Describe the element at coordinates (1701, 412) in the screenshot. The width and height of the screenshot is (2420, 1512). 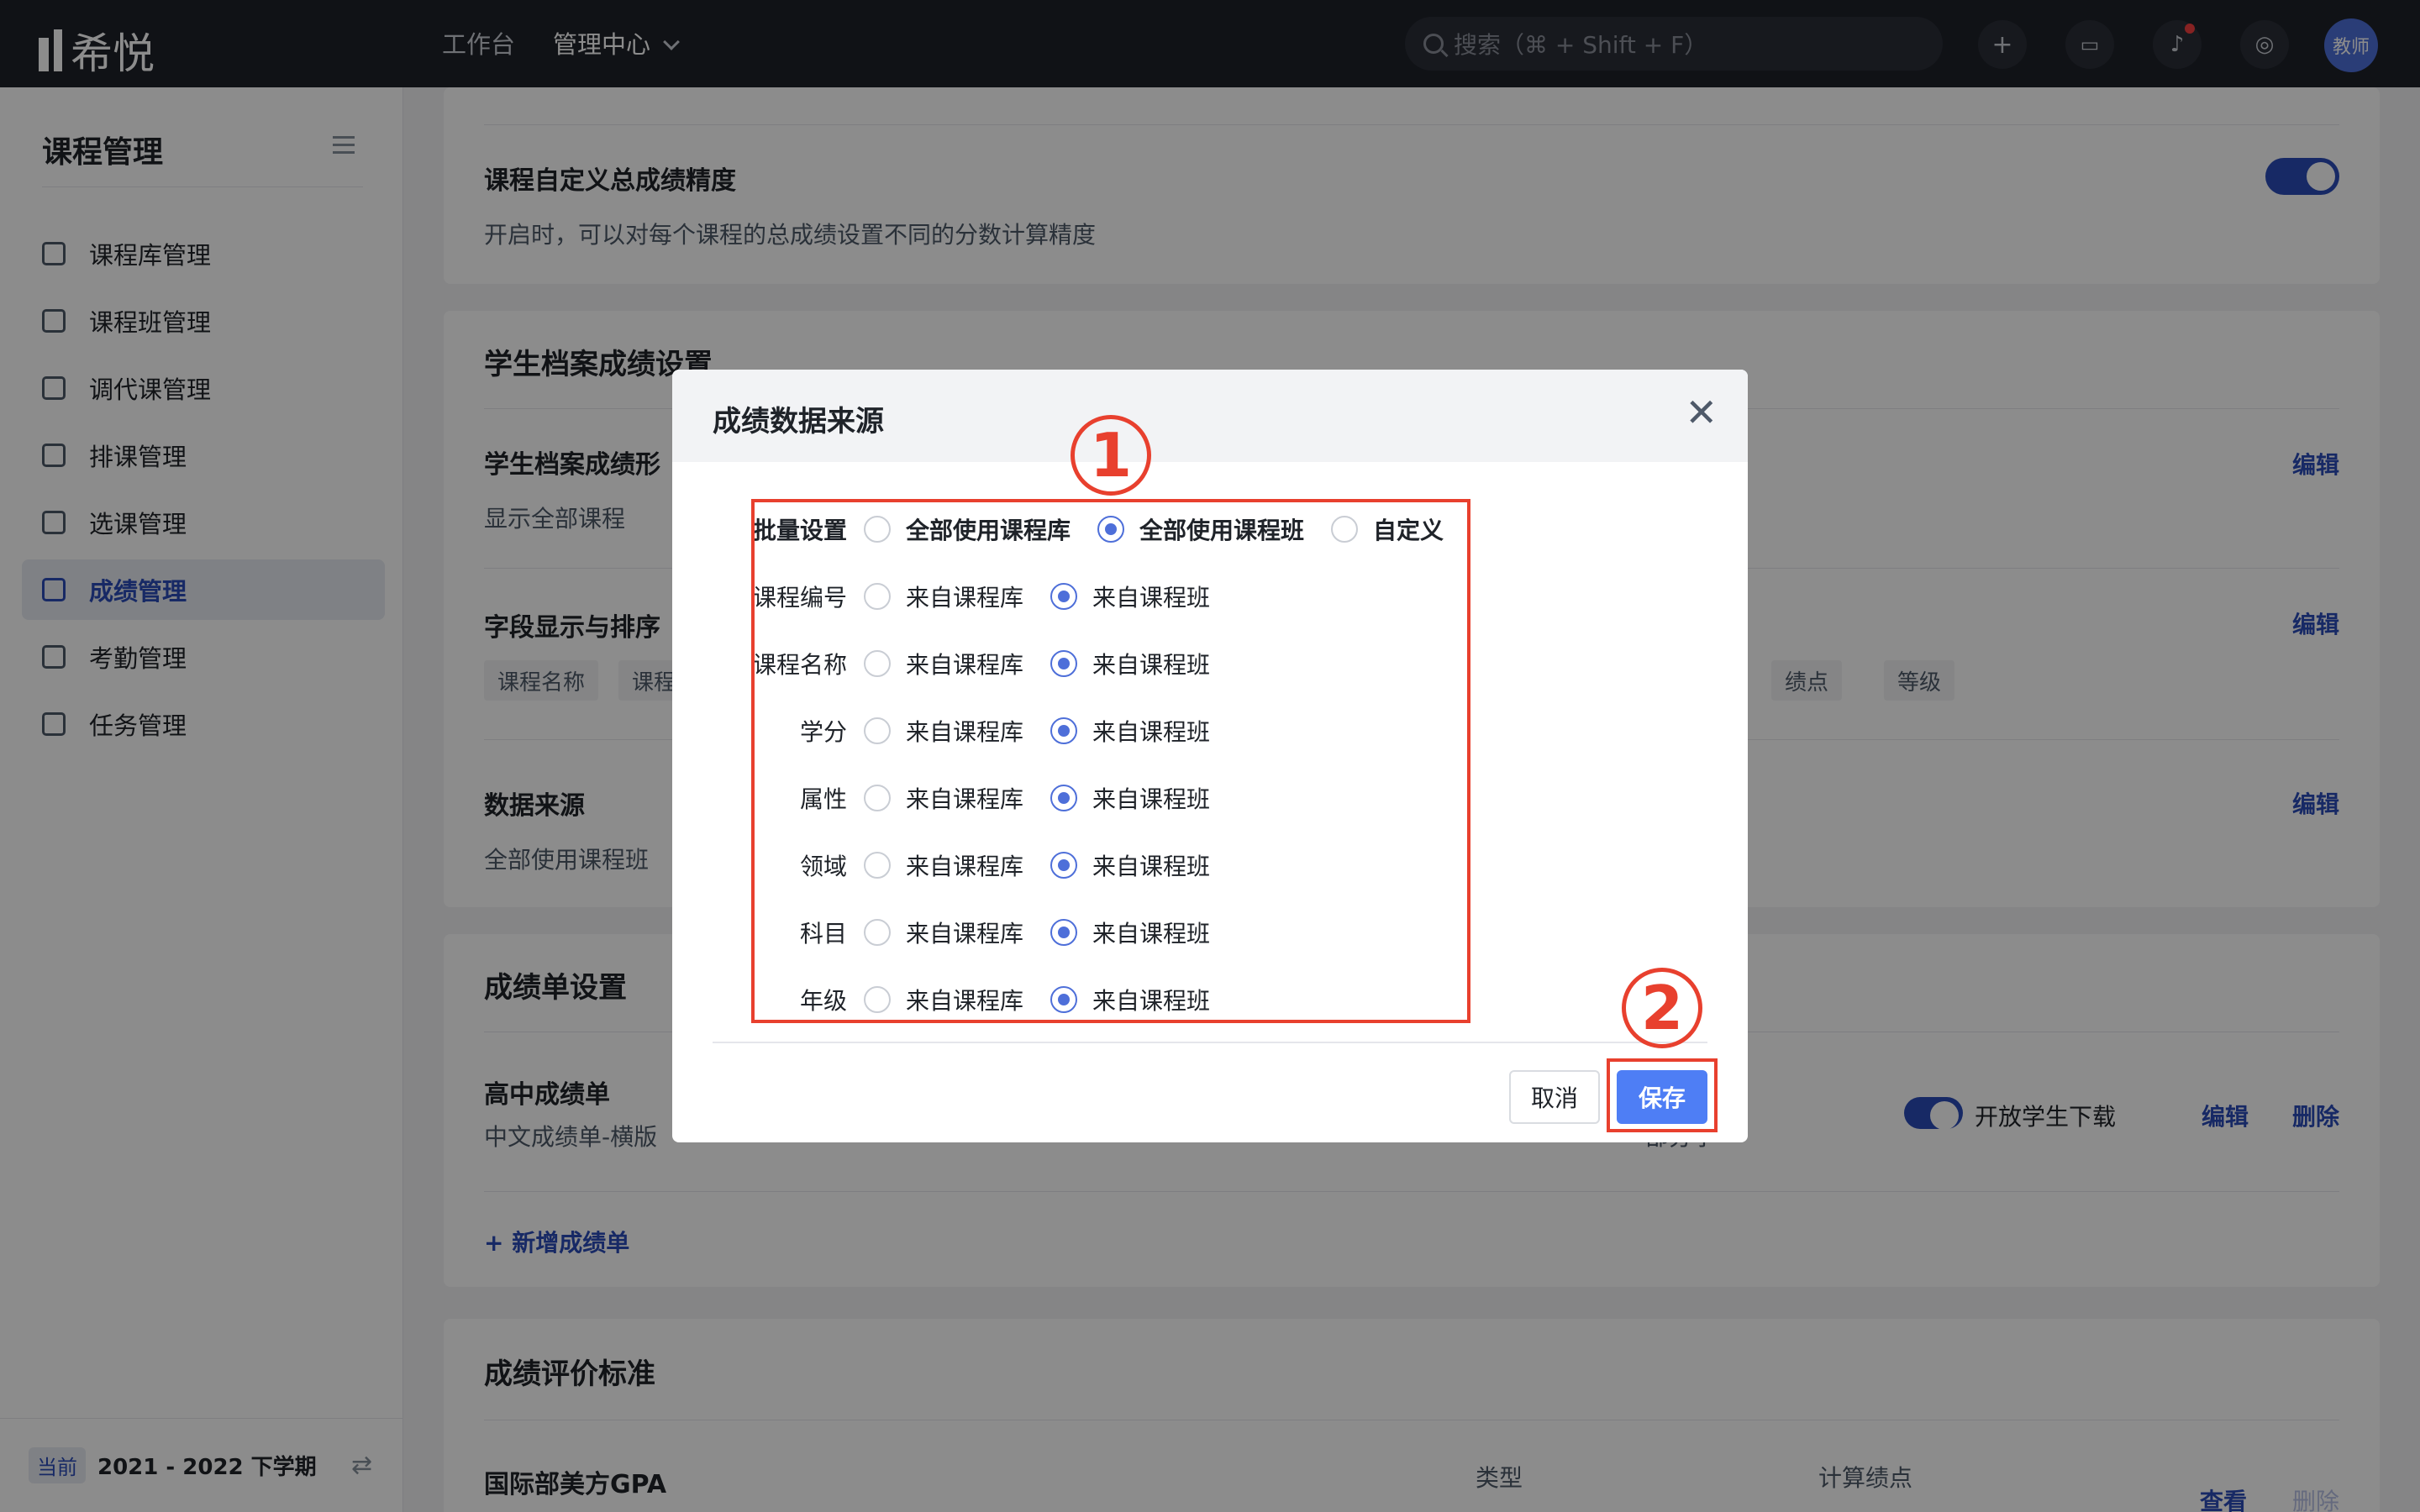
I see `close-icon: ✕` at that location.